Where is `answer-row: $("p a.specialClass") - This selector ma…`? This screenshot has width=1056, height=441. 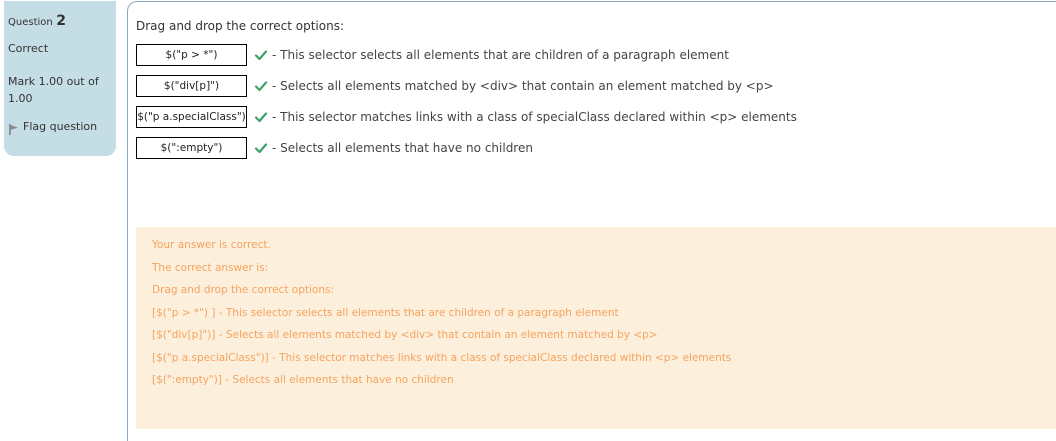 answer-row: $("p a.specialClass") - This selector ma… is located at coordinates (466, 117).